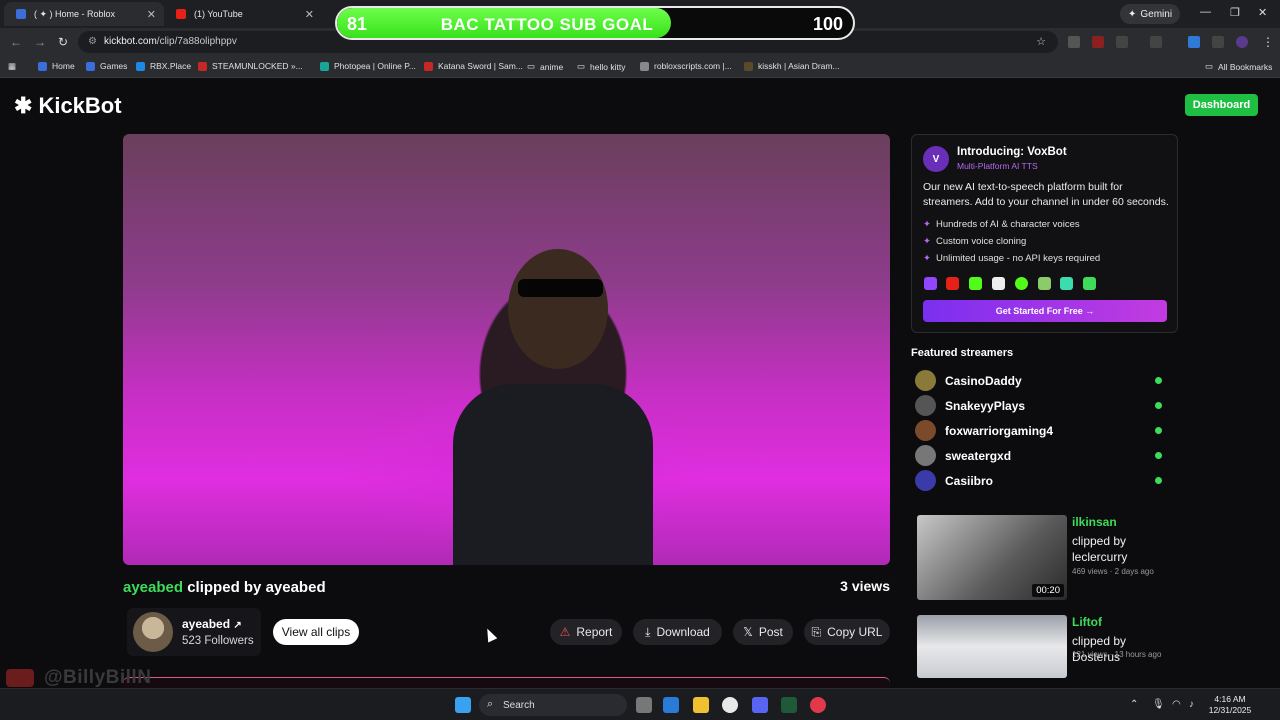 Image resolution: width=1280 pixels, height=720 pixels. Describe the element at coordinates (1268, 42) in the screenshot. I see `menu-kebab-icon: ⋮` at that location.